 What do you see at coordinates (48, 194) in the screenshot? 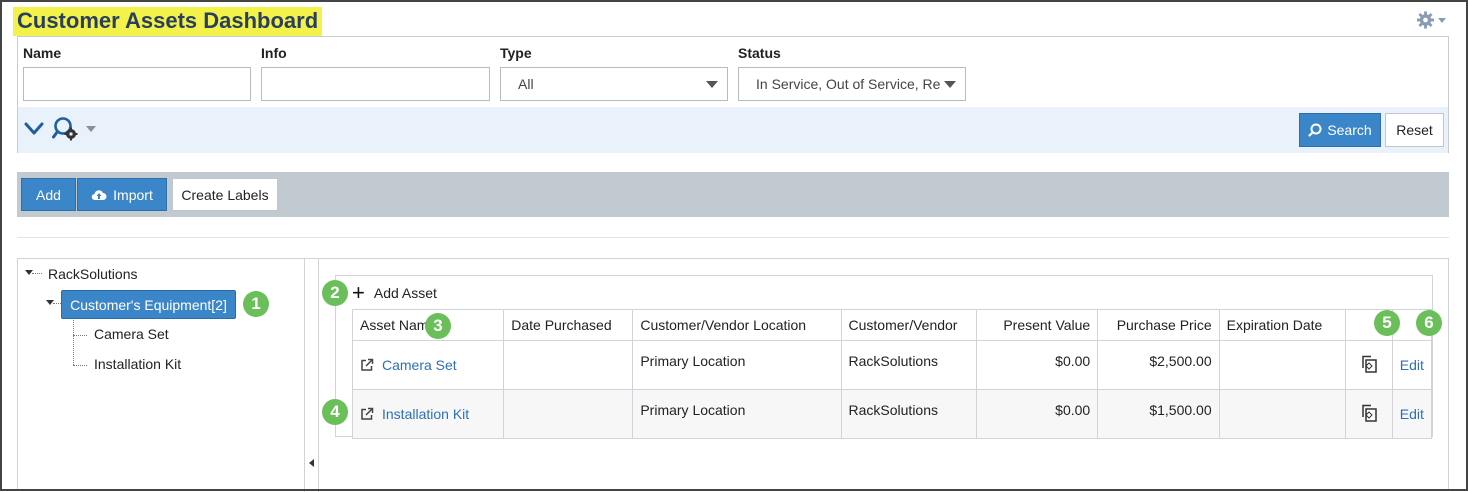
I see `add-button: Add` at bounding box center [48, 194].